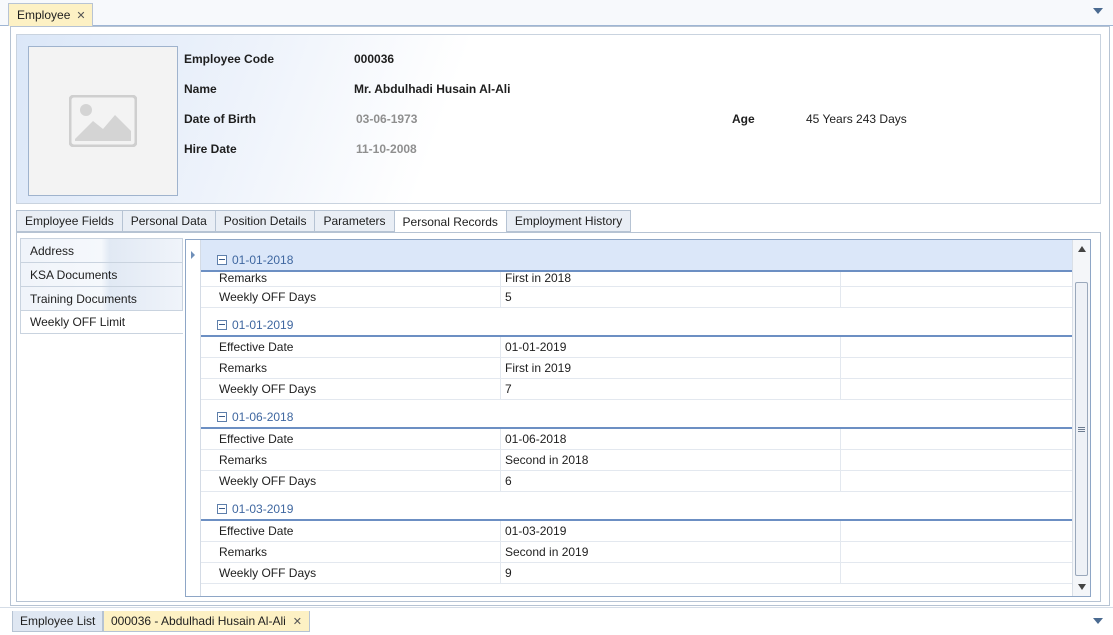  I want to click on group-title: 01-03-2019, so click(263, 509).